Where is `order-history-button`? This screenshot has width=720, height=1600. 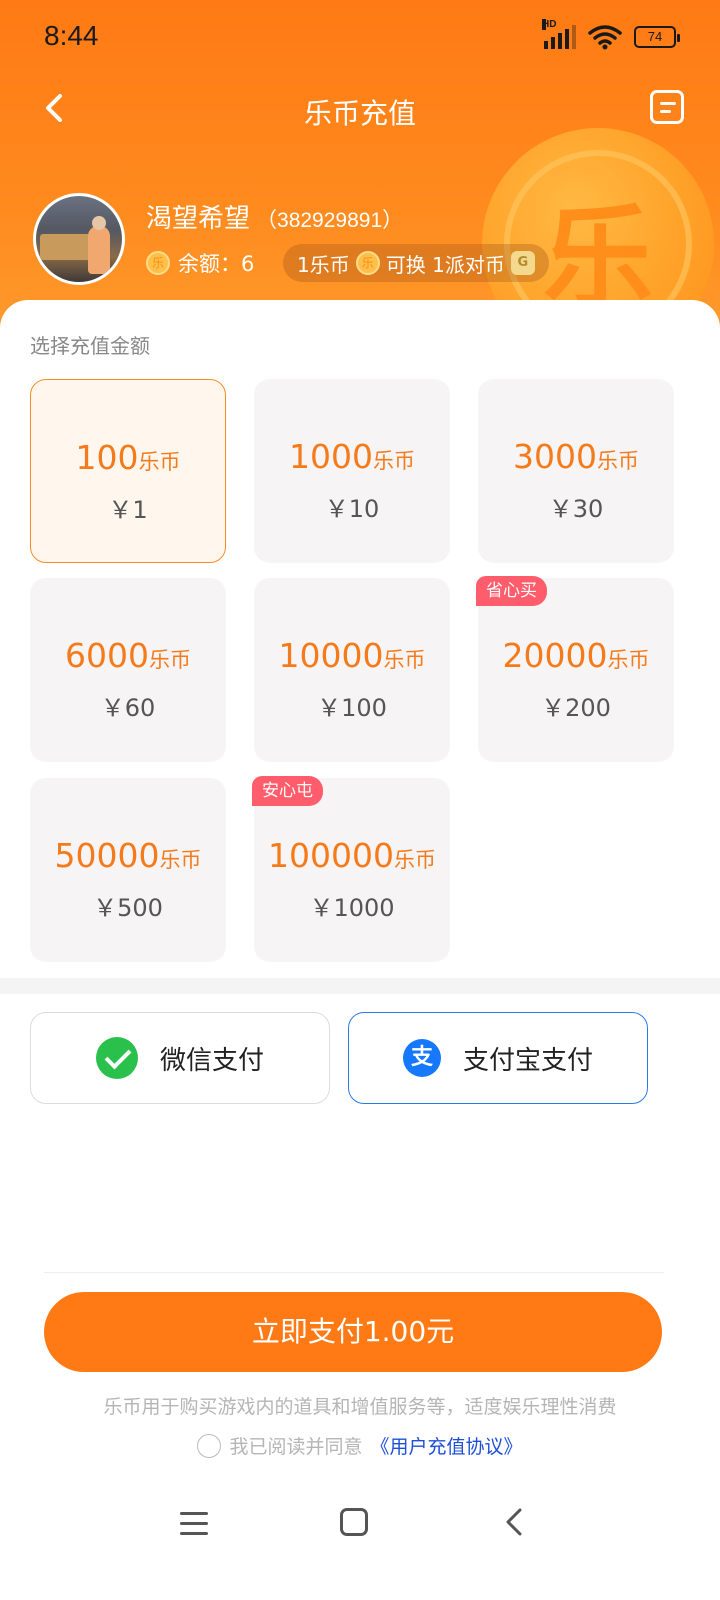 order-history-button is located at coordinates (667, 107).